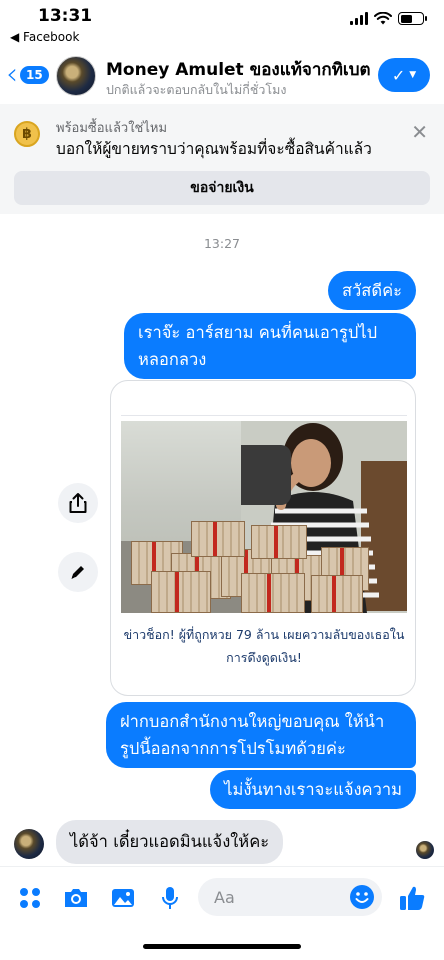 The width and height of the screenshot is (444, 960). I want to click on close-icon: ✕, so click(419, 132).